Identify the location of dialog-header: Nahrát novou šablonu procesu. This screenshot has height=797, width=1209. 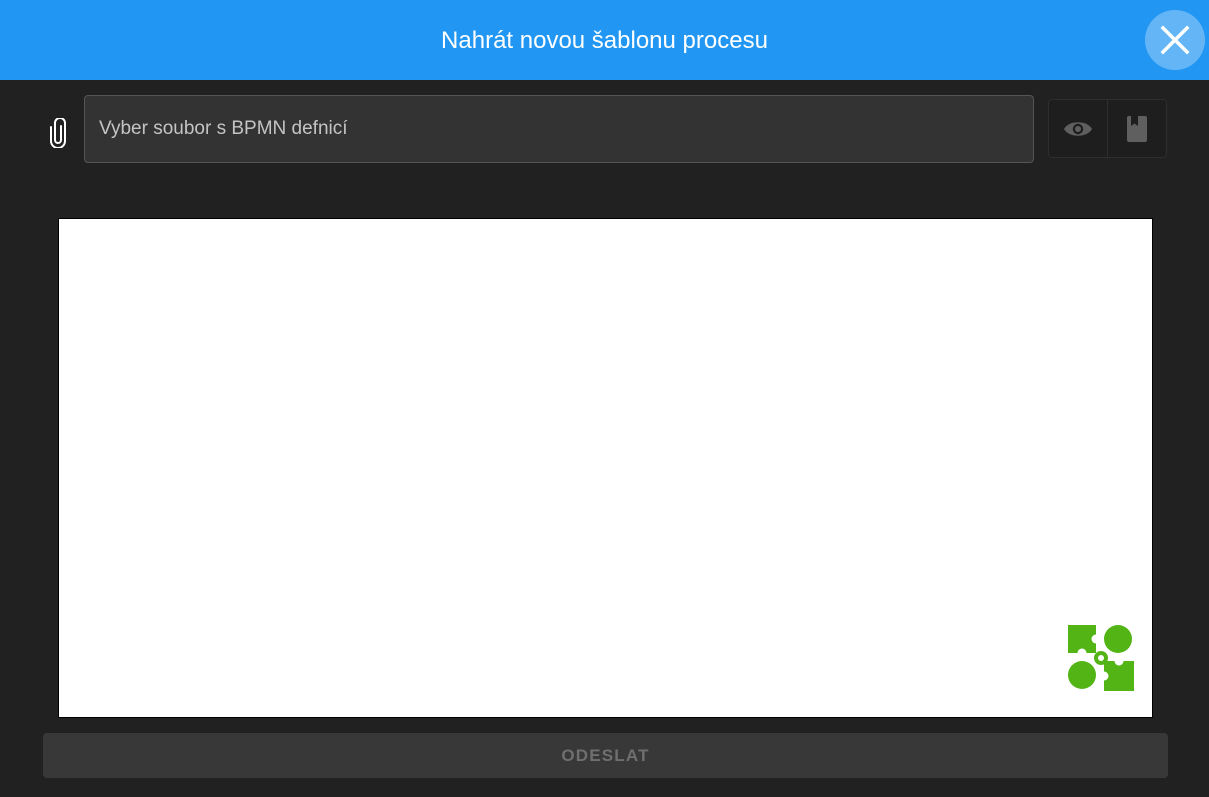
(604, 40).